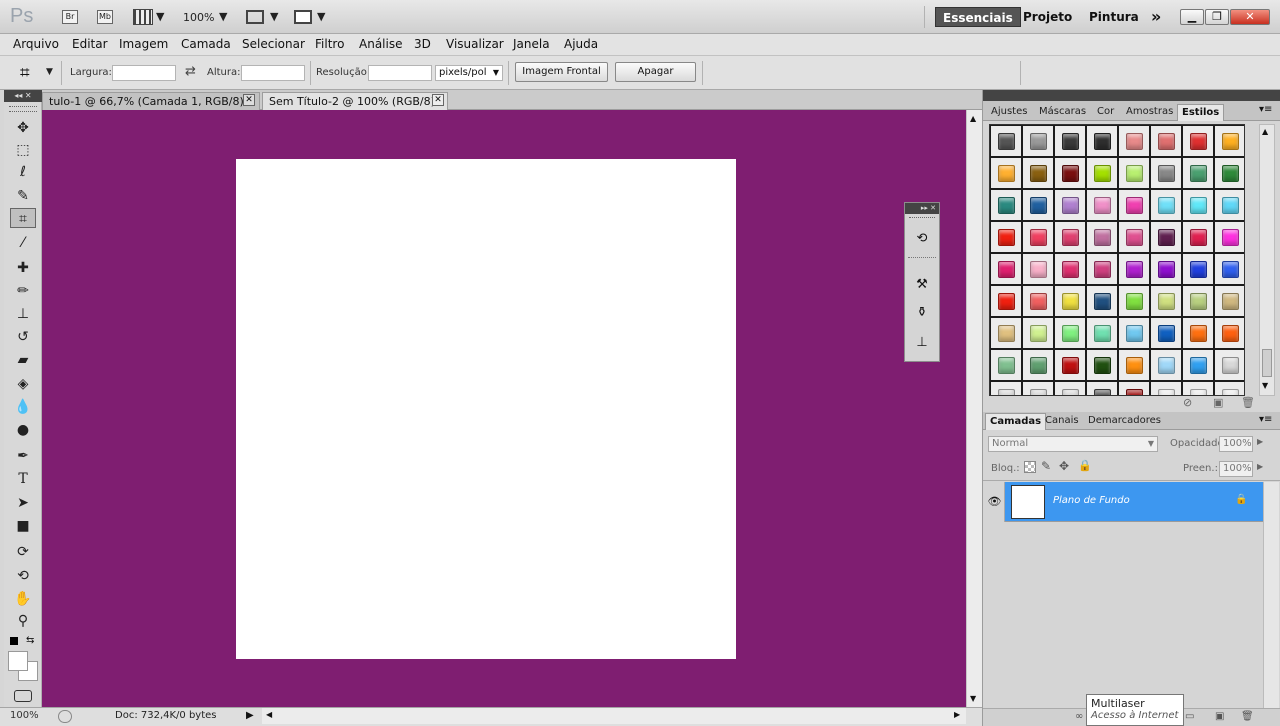  I want to click on menu-arquivo: Arquivo, so click(36, 44).